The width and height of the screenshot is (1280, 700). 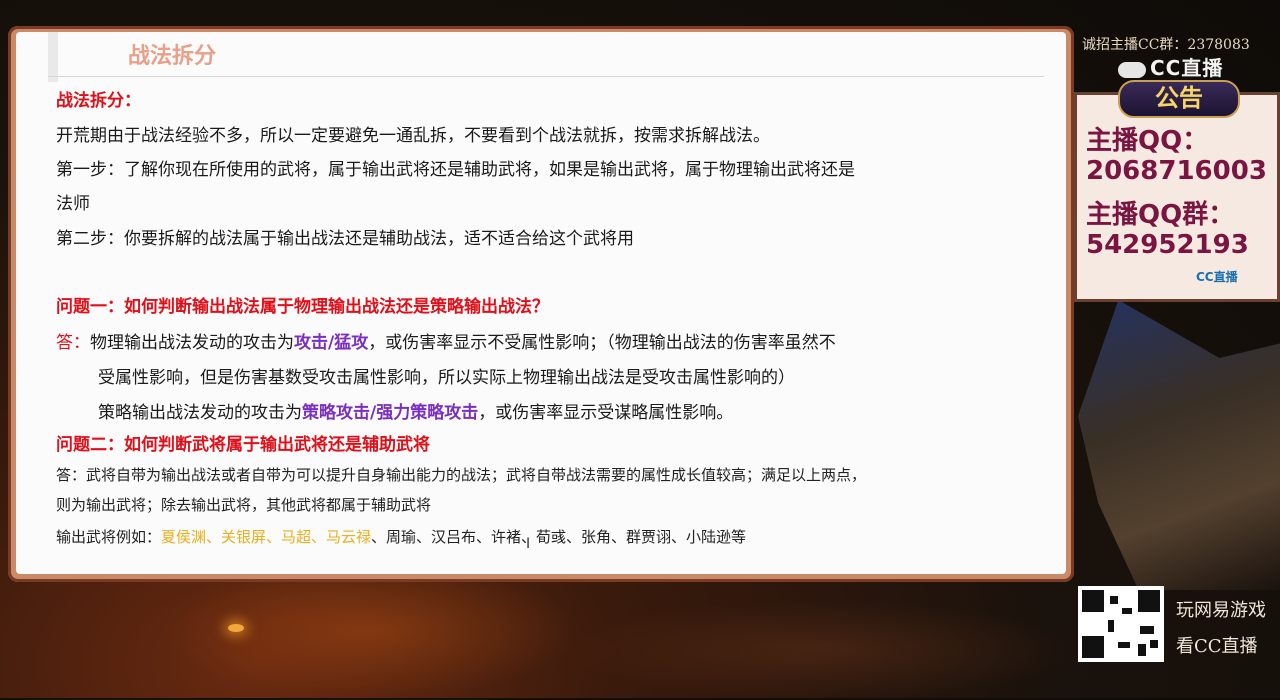 I want to click on step1-text-cont: 法师, so click(x=73, y=204).